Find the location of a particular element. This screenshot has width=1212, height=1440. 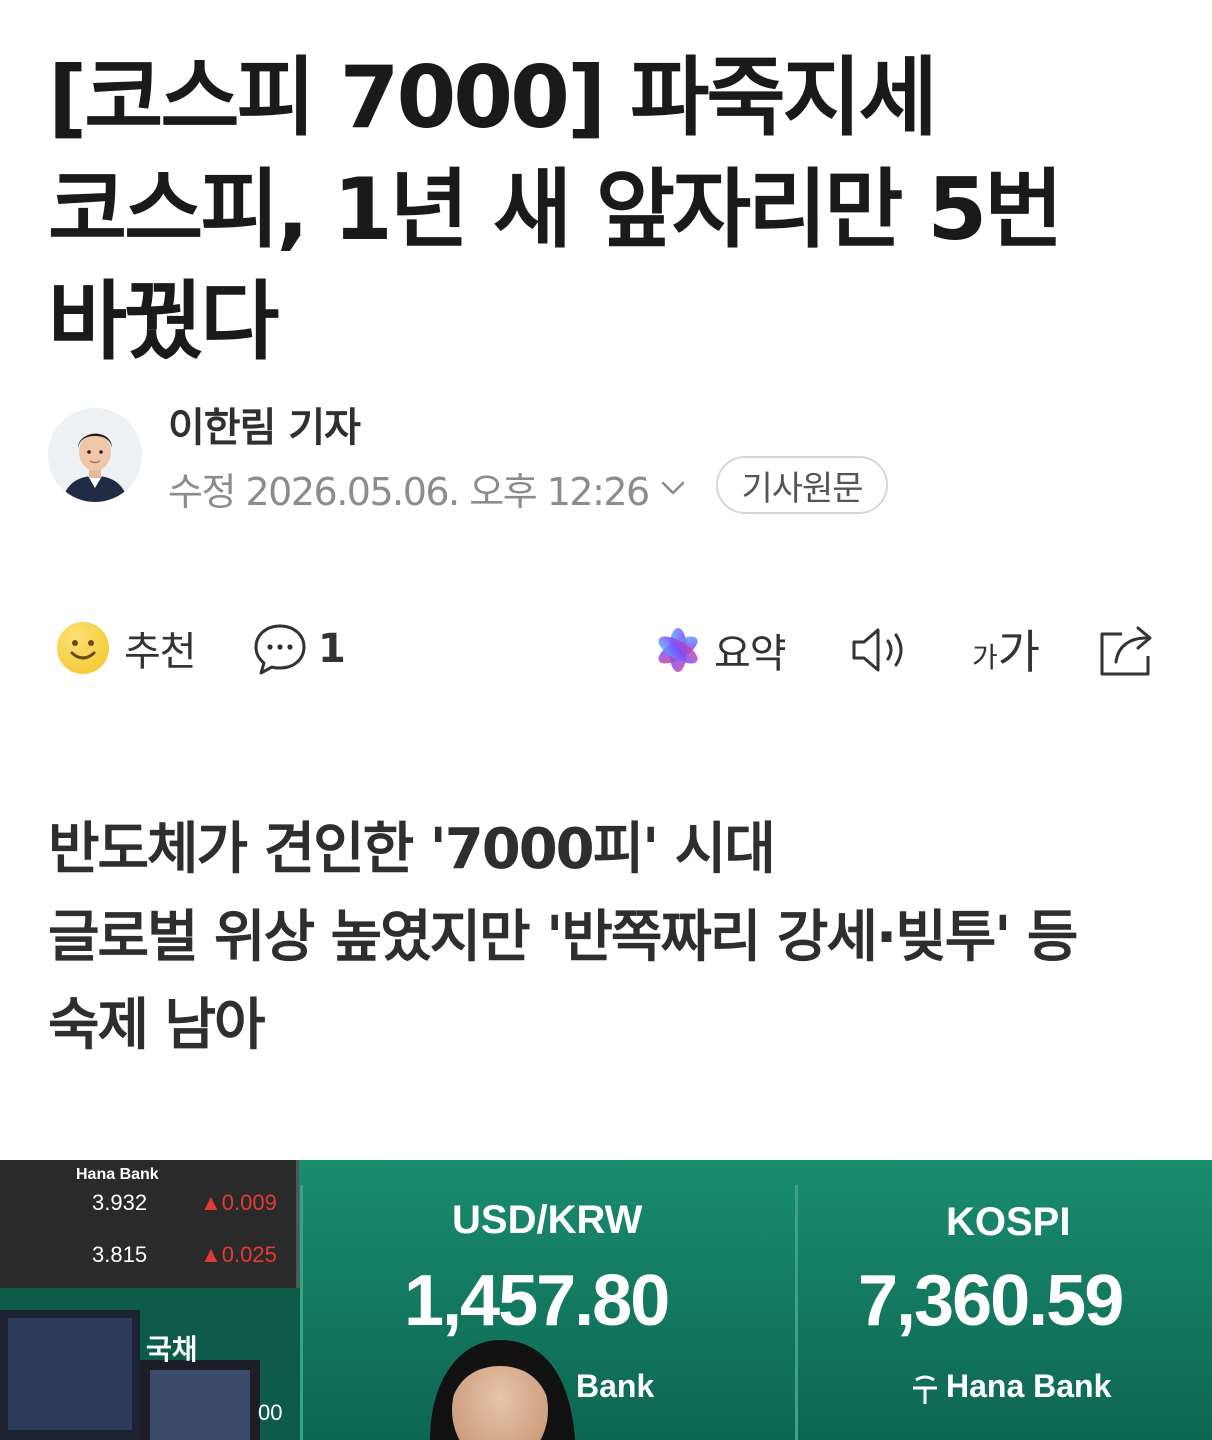

summary-button: 요약 is located at coordinates (719, 650).